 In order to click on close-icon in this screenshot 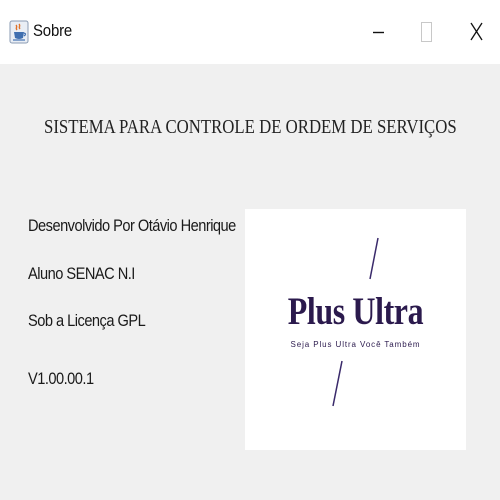, I will do `click(474, 45)`.